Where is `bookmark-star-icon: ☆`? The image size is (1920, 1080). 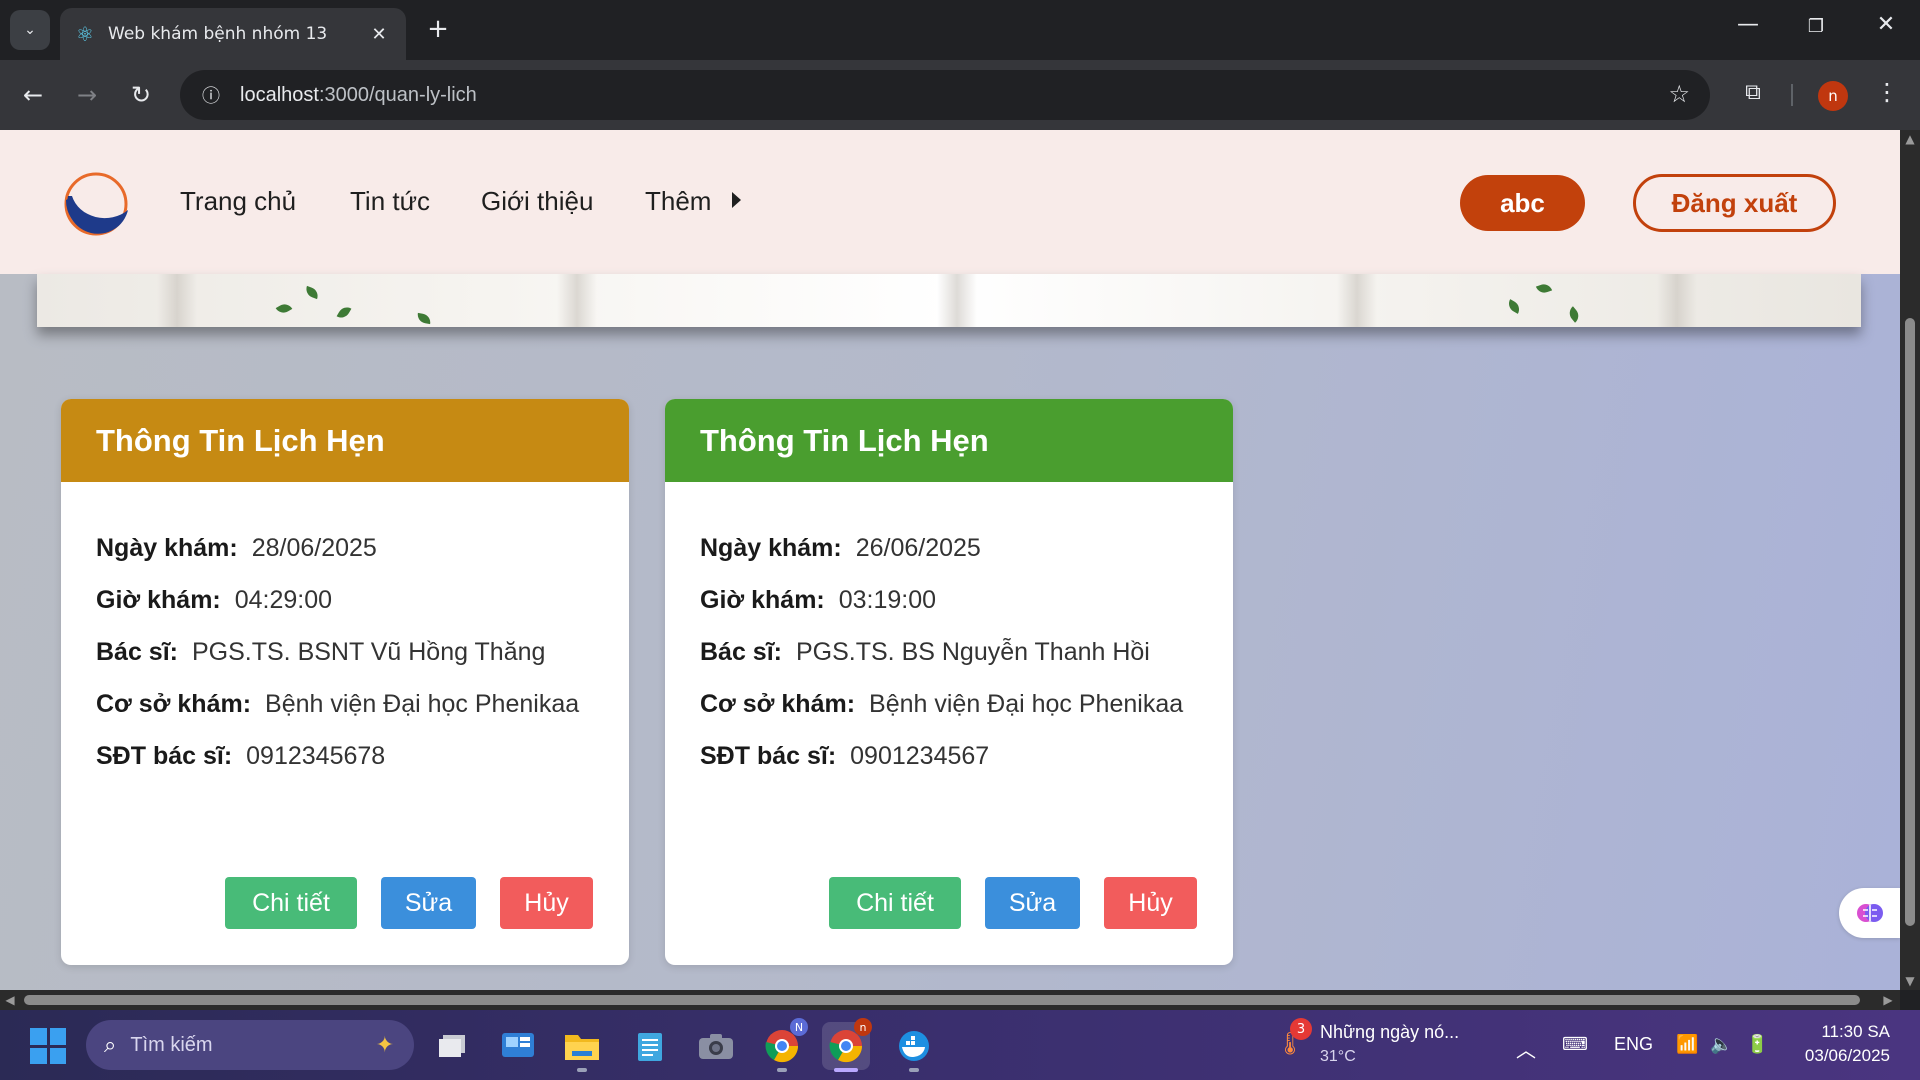
bookmark-star-icon: ☆ is located at coordinates (1679, 94).